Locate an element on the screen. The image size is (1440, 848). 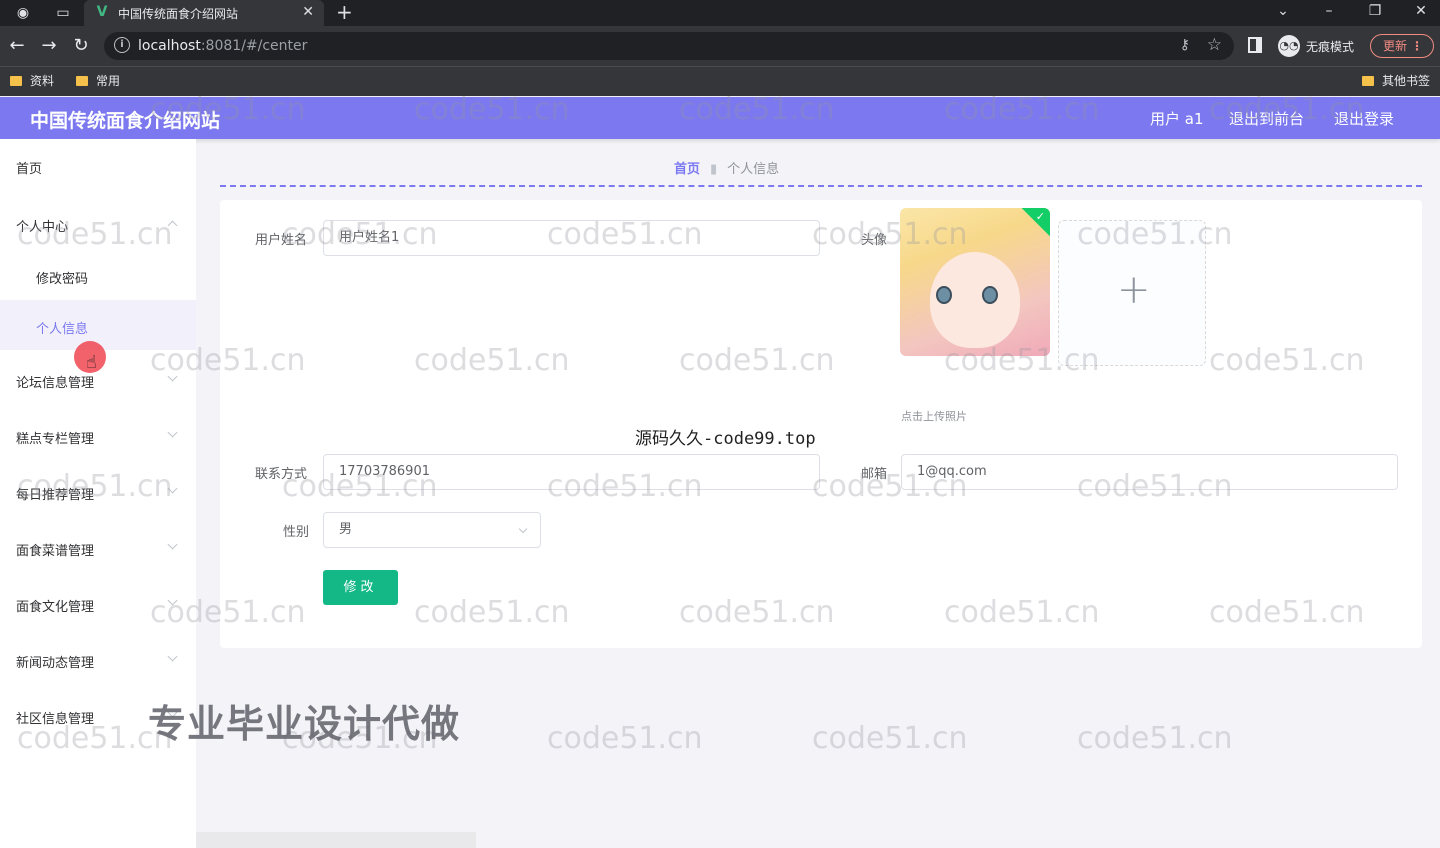
hand-cursor-icon: ☝ is located at coordinates (91, 362).